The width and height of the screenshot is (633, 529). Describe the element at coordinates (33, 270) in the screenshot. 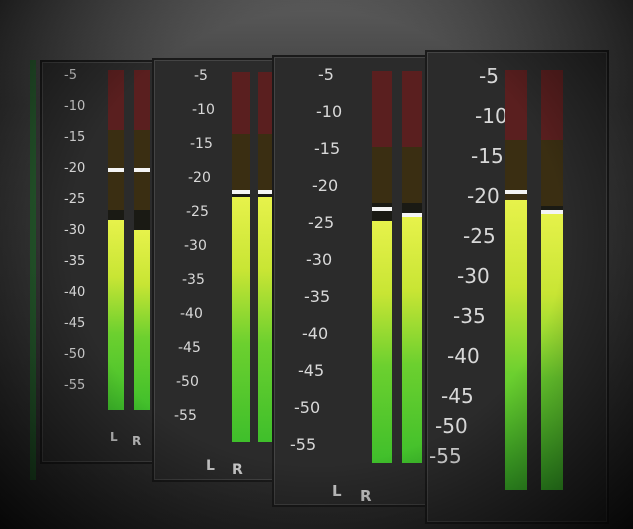

I see `panel-edge` at that location.